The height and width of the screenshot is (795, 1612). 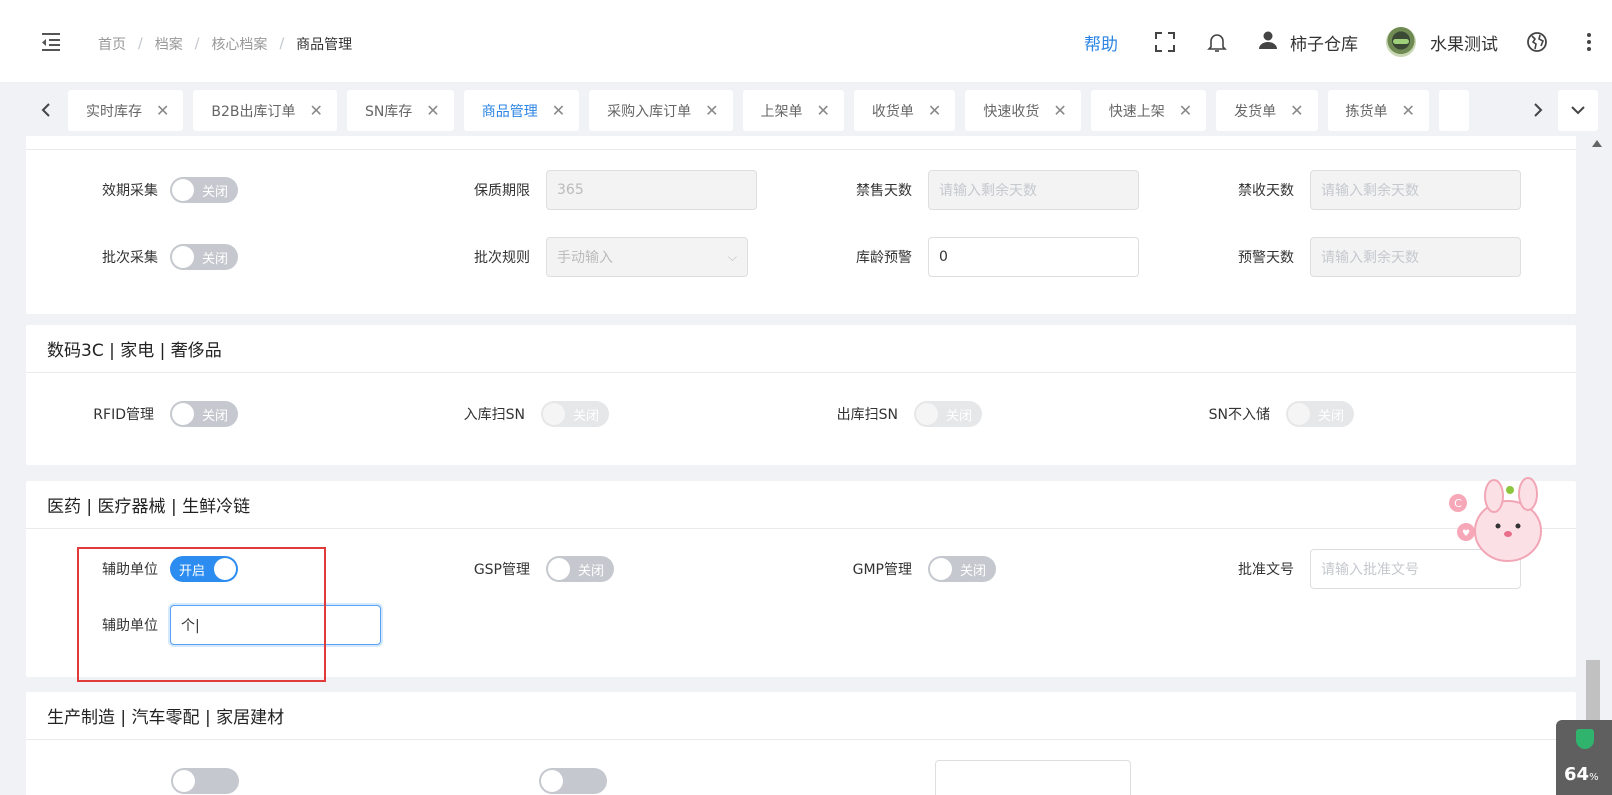 I want to click on tab-b2b-outbound: B2B出库订单 ✕, so click(x=265, y=110).